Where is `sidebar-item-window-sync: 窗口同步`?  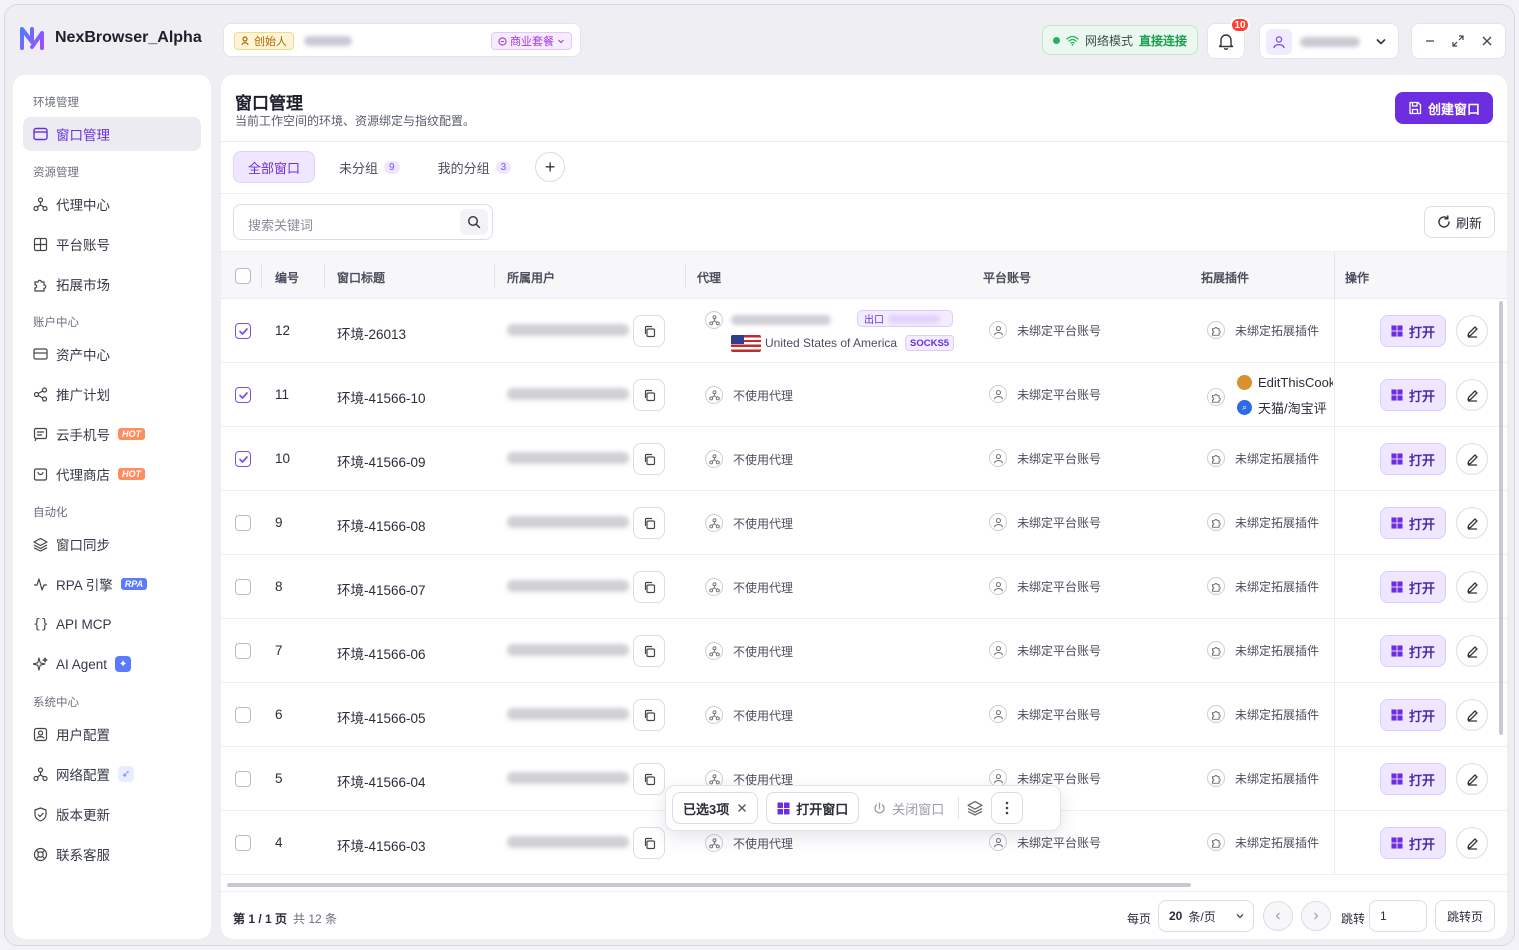
sidebar-item-window-sync: 窗口同步 is located at coordinates (112, 544).